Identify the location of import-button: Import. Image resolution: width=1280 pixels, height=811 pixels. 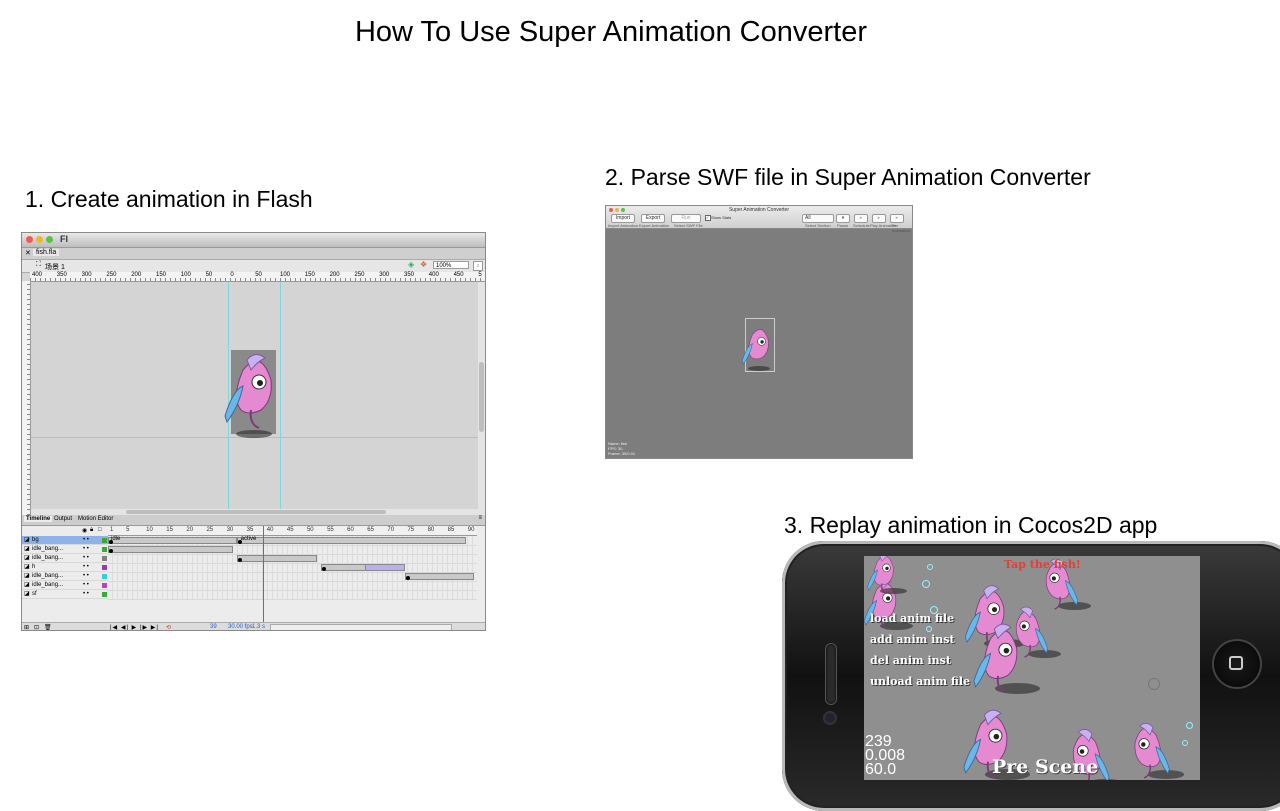
(623, 218).